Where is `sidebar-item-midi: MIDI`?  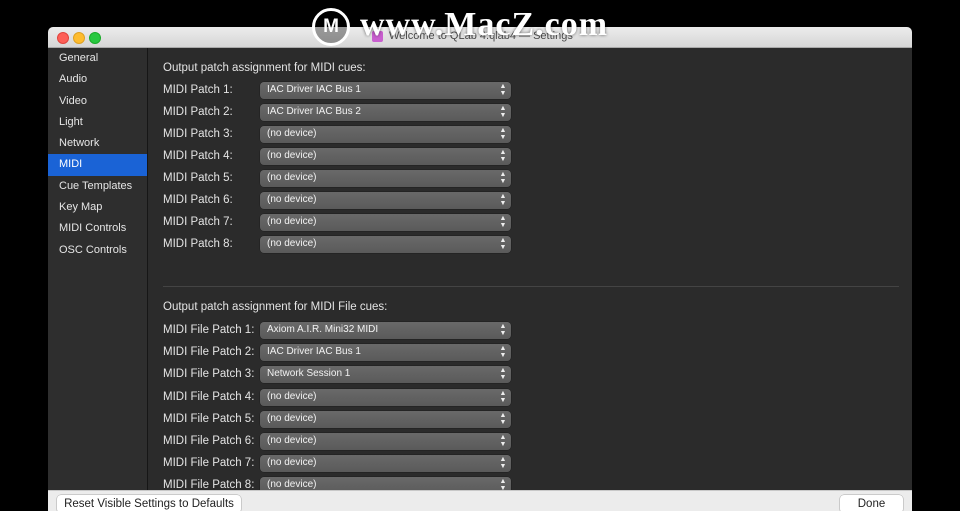
sidebar-item-midi: MIDI is located at coordinates (97, 165).